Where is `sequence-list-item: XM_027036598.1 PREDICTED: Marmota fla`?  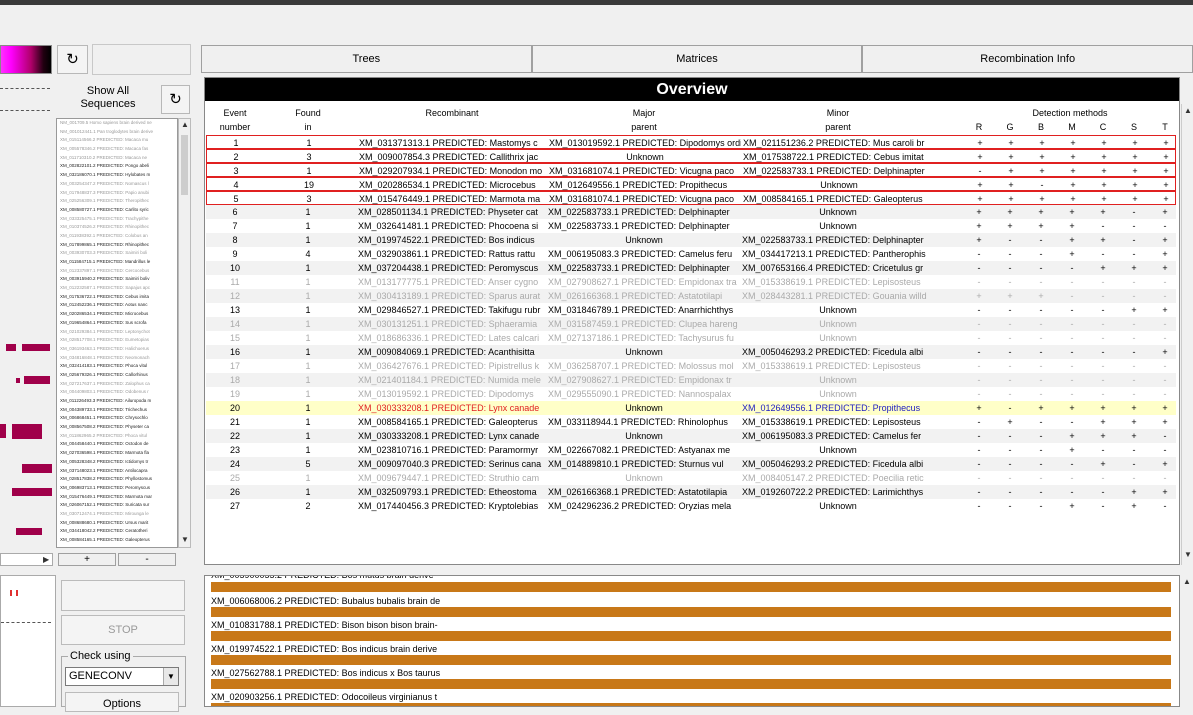
sequence-list-item: XM_027036598.1 PREDICTED: Marmota fla is located at coordinates (117, 453).